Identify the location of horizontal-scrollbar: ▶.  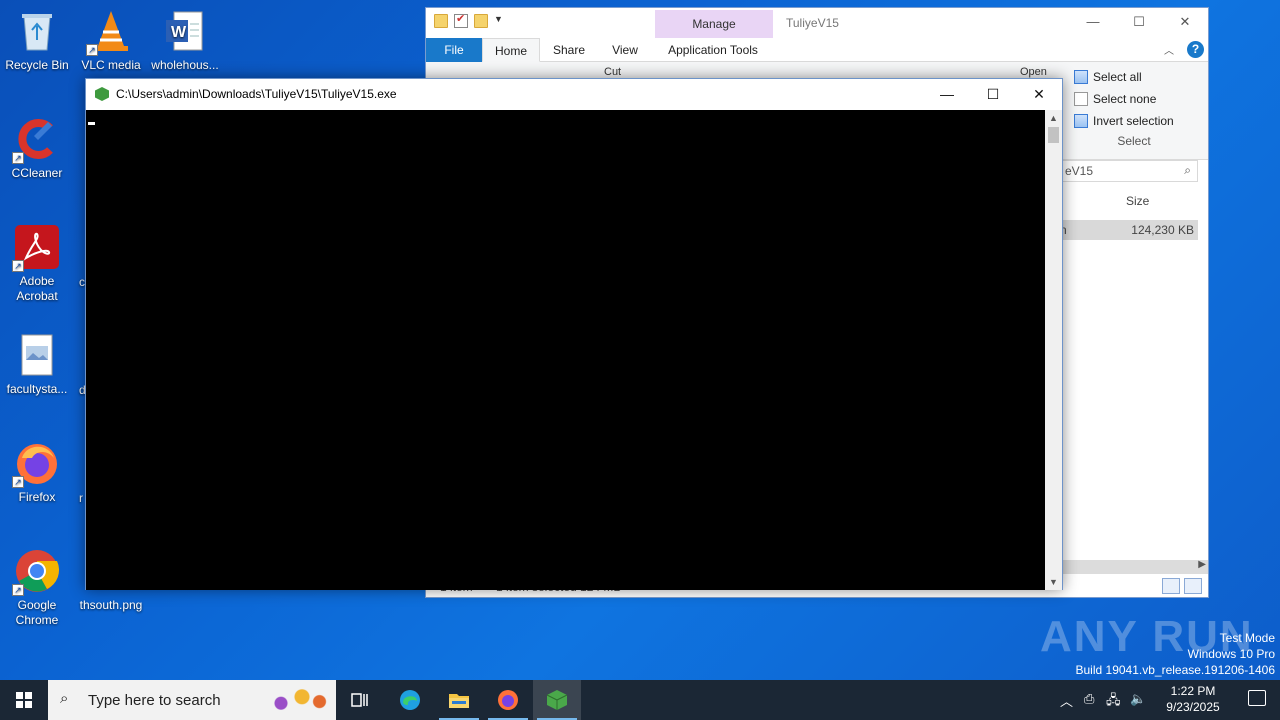
(1133, 566).